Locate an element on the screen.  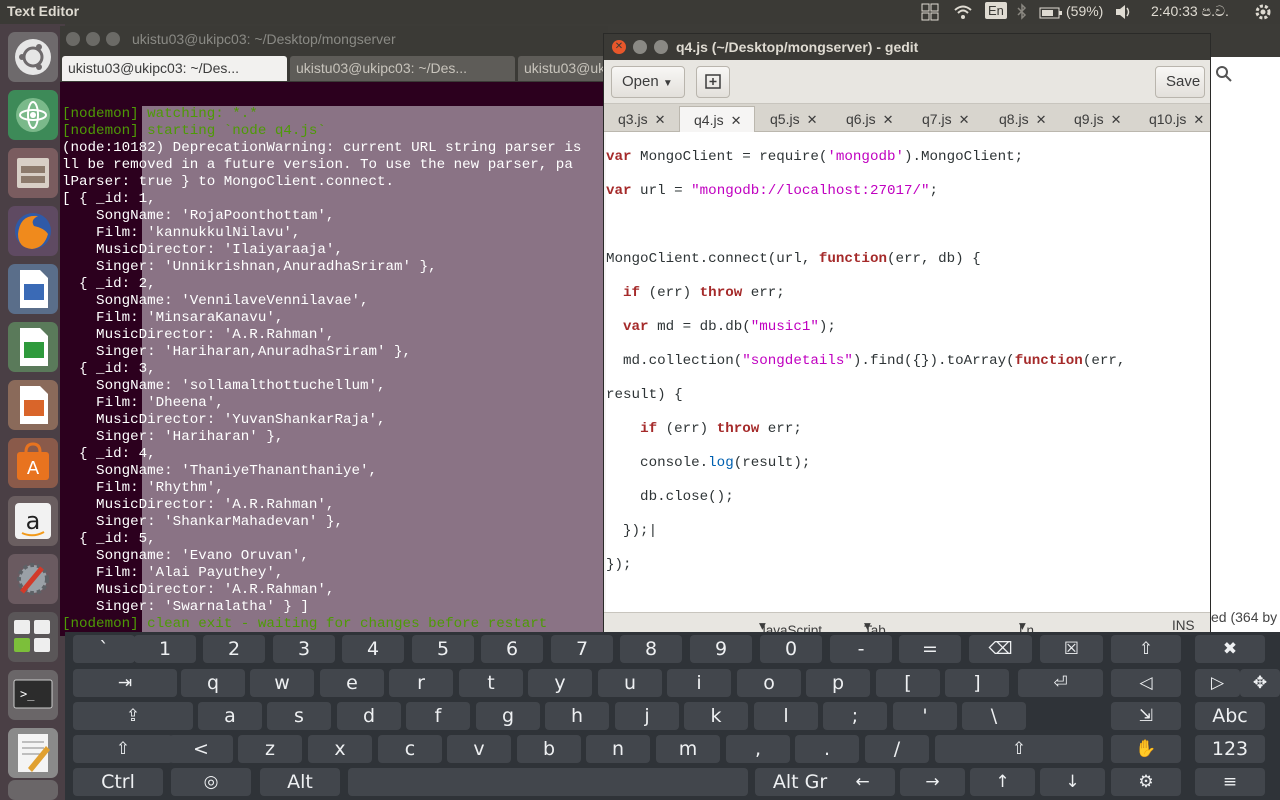
key-5: h is located at coordinates (577, 716).